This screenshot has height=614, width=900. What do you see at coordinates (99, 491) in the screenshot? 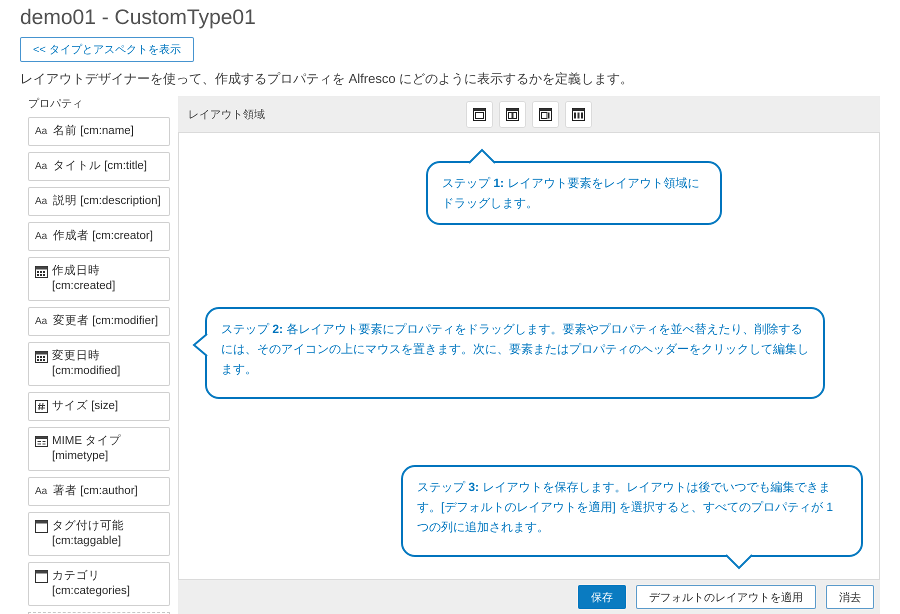
I see `property-item: Aa 著者 [cm:author]` at bounding box center [99, 491].